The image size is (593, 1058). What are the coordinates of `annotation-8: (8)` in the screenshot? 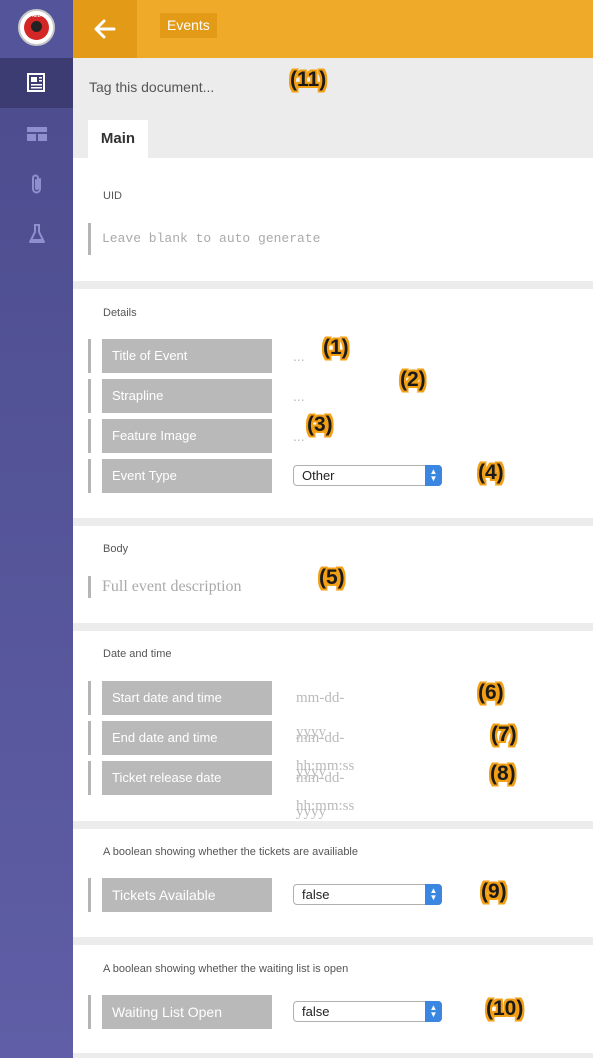 It's located at (503, 773).